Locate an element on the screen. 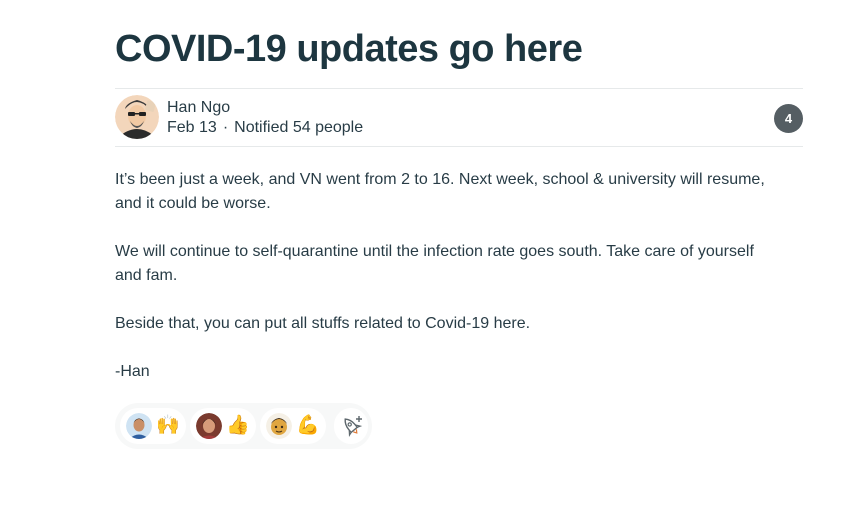  add-reaction-button is located at coordinates (351, 426).